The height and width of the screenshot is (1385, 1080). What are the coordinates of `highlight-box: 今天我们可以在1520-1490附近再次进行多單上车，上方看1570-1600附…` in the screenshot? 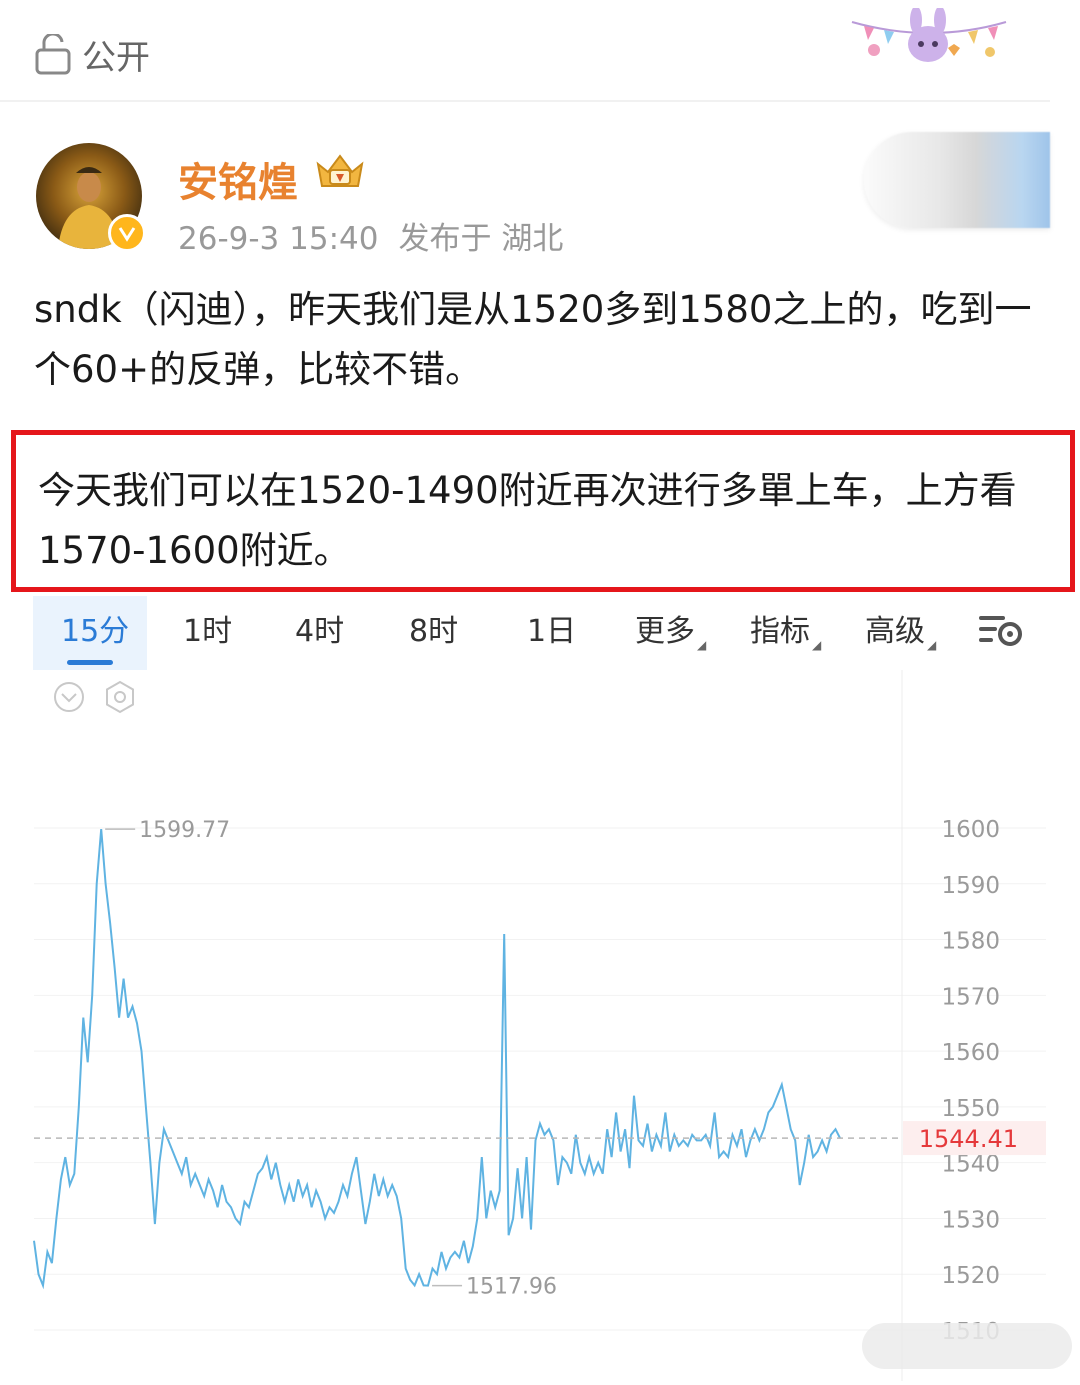 It's located at (543, 511).